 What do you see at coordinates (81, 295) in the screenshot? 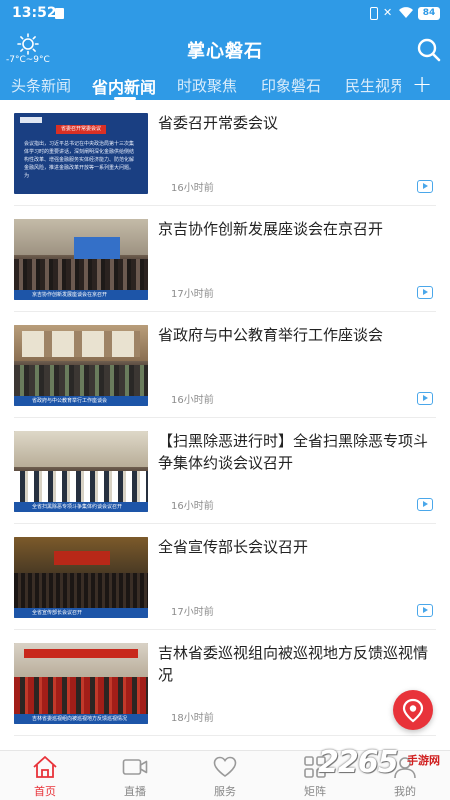
I see `thumbnail-caption: 京吉协作创新发展座谈会在京召开` at bounding box center [81, 295].